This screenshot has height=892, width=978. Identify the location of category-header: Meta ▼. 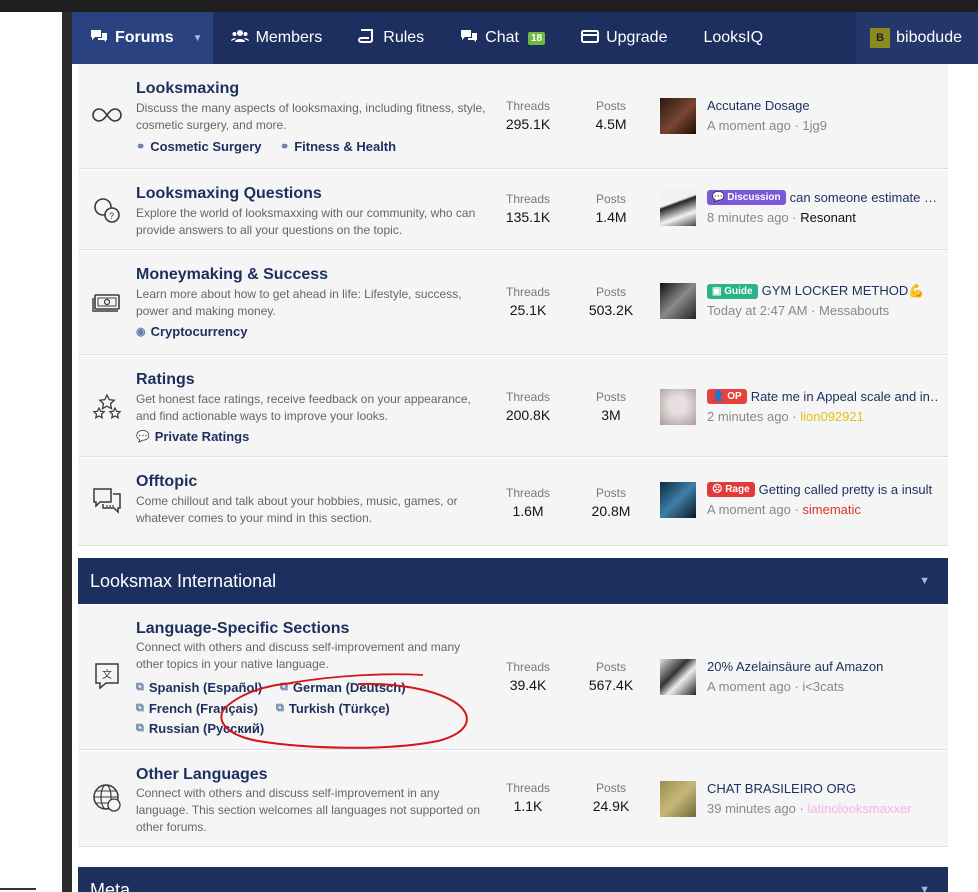
(513, 879).